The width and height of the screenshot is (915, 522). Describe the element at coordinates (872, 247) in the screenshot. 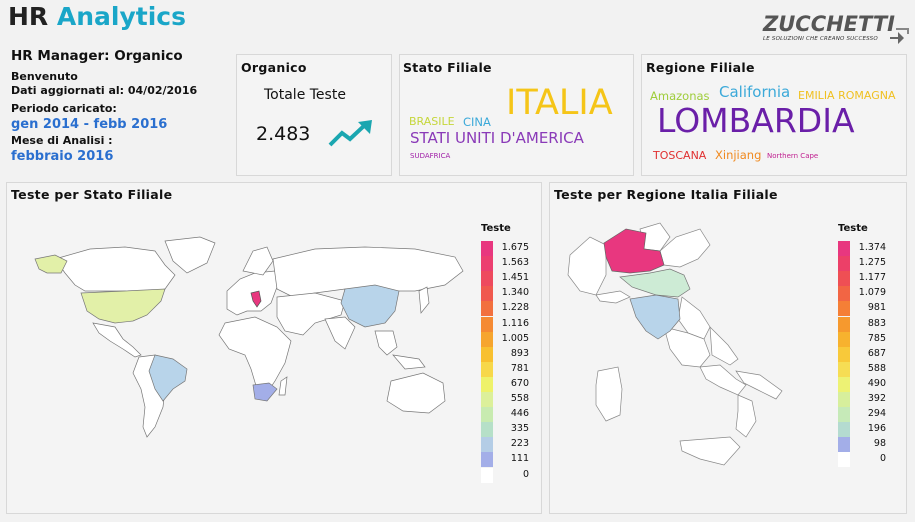

I see `italy-legend-label: 1.374` at that location.